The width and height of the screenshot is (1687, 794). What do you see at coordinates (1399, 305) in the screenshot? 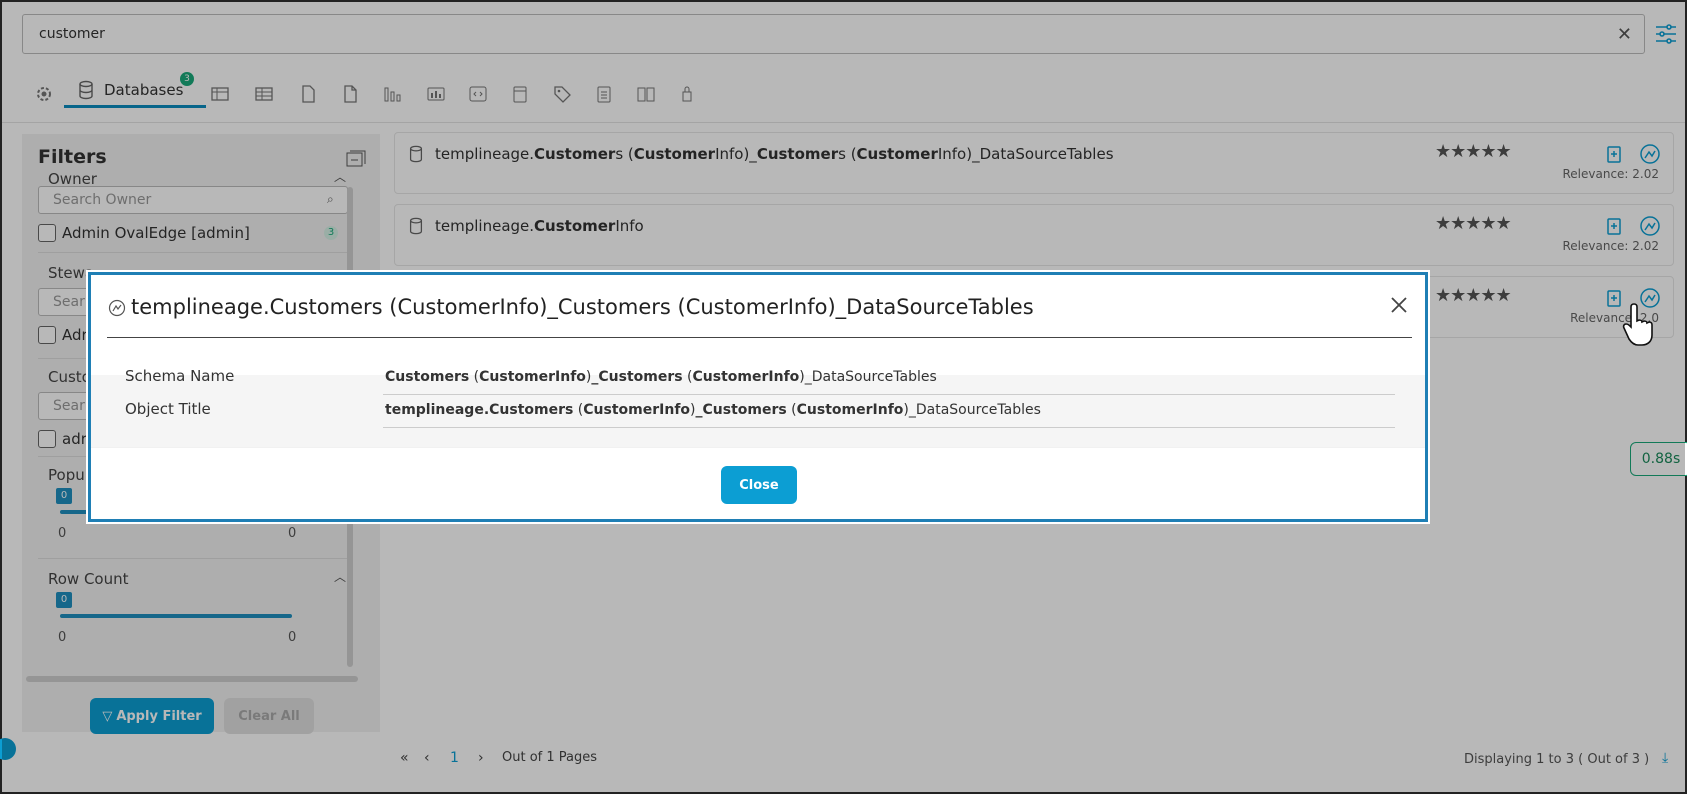
I see `close-icon` at bounding box center [1399, 305].